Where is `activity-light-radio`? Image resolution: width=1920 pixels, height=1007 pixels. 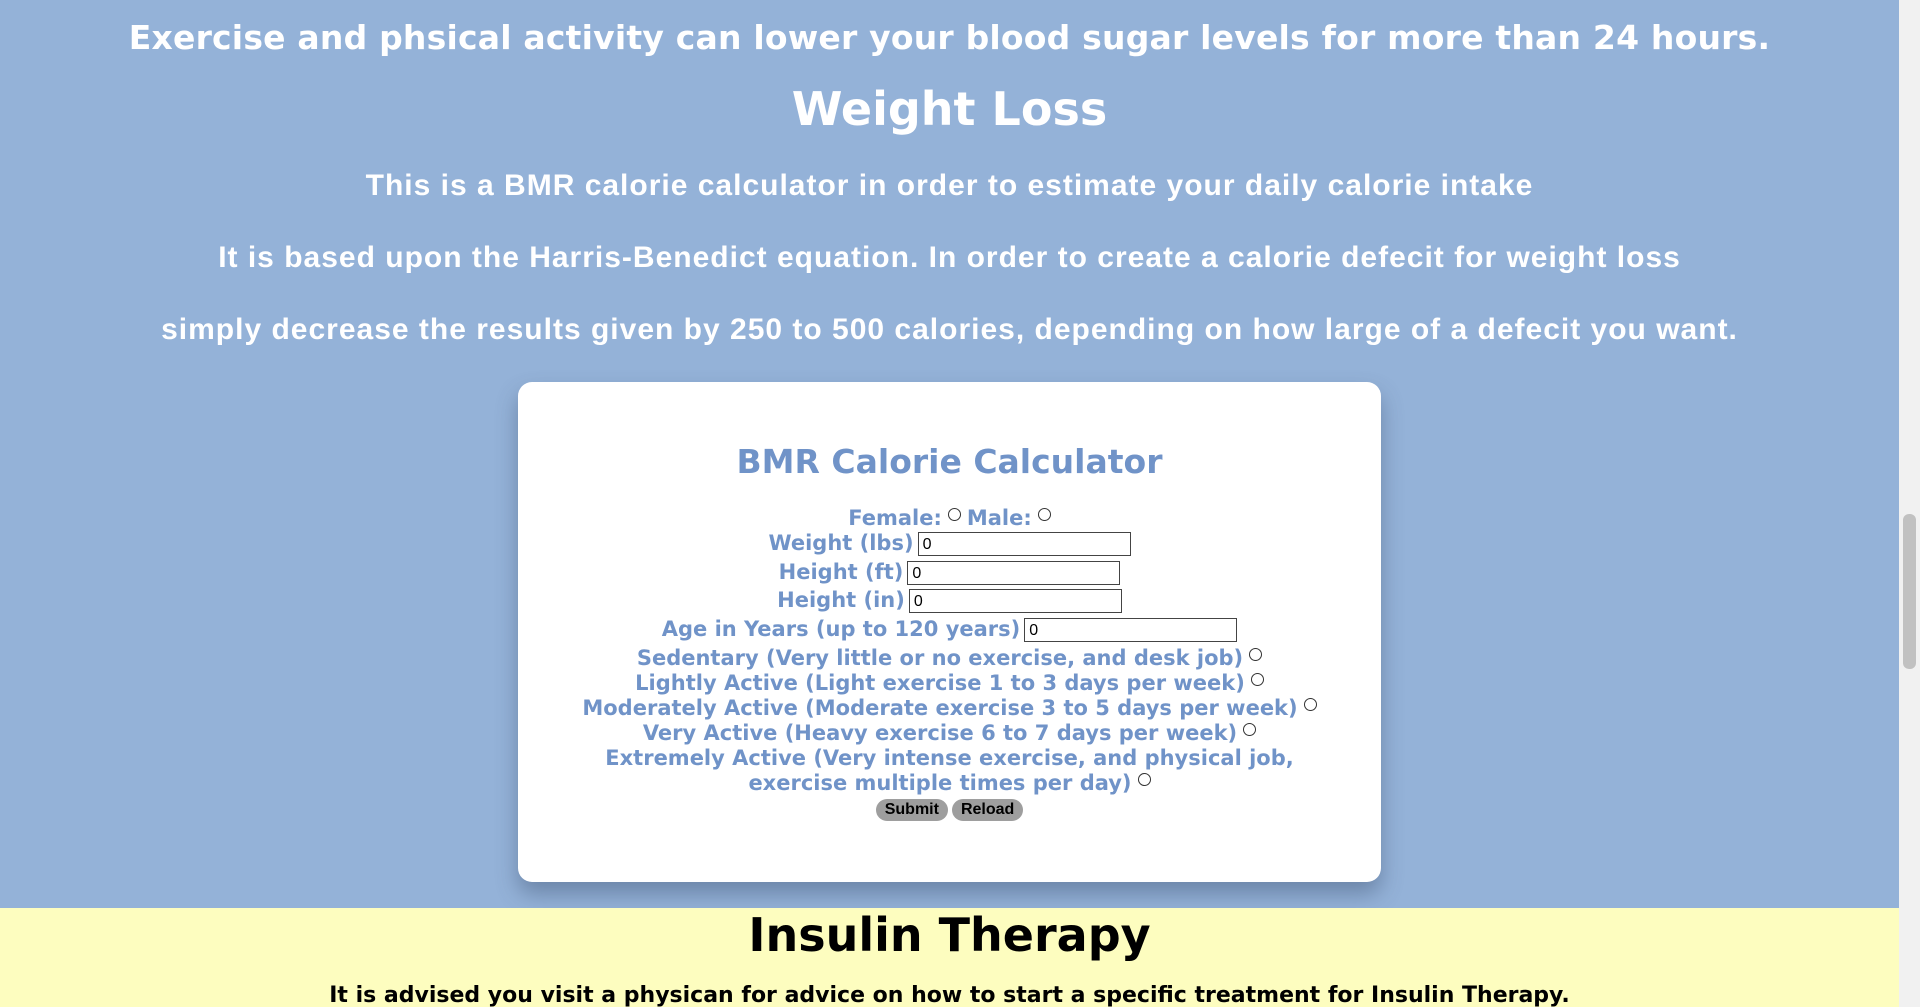
activity-light-radio is located at coordinates (1257, 679).